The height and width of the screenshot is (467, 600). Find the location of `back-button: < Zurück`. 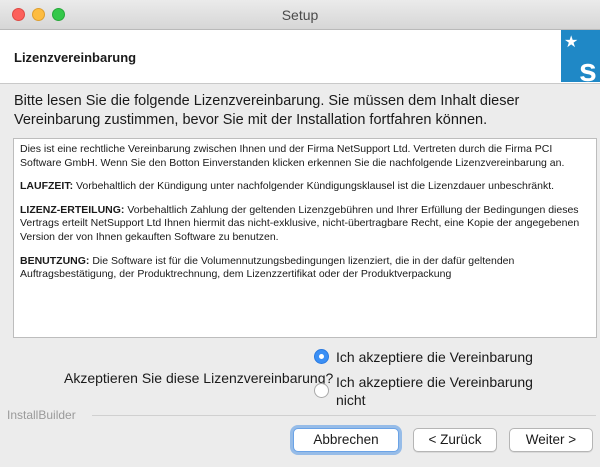

back-button: < Zurück is located at coordinates (455, 440).